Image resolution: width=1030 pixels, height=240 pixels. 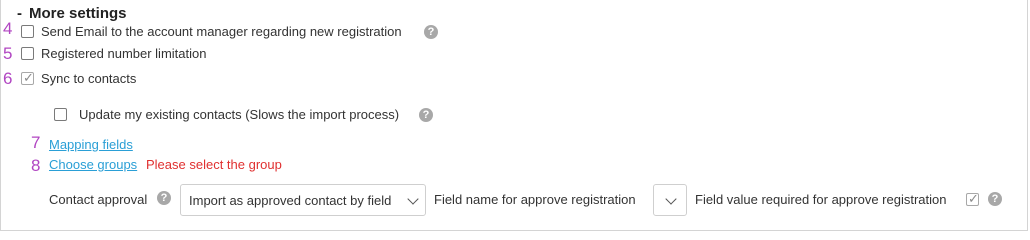 What do you see at coordinates (60, 114) in the screenshot?
I see `update-contacts-checkbox` at bounding box center [60, 114].